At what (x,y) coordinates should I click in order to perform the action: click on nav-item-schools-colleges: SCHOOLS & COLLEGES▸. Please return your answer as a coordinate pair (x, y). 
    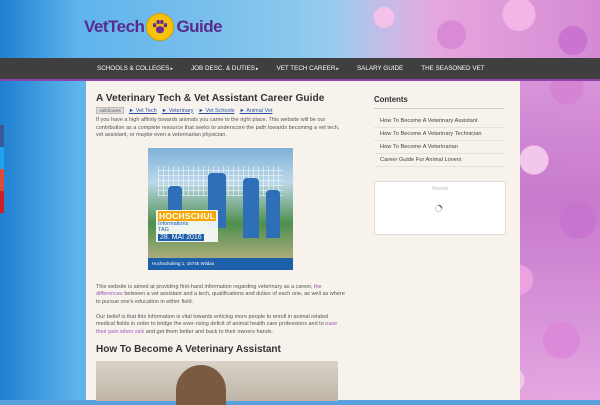
    Looking at the image, I should click on (135, 68).